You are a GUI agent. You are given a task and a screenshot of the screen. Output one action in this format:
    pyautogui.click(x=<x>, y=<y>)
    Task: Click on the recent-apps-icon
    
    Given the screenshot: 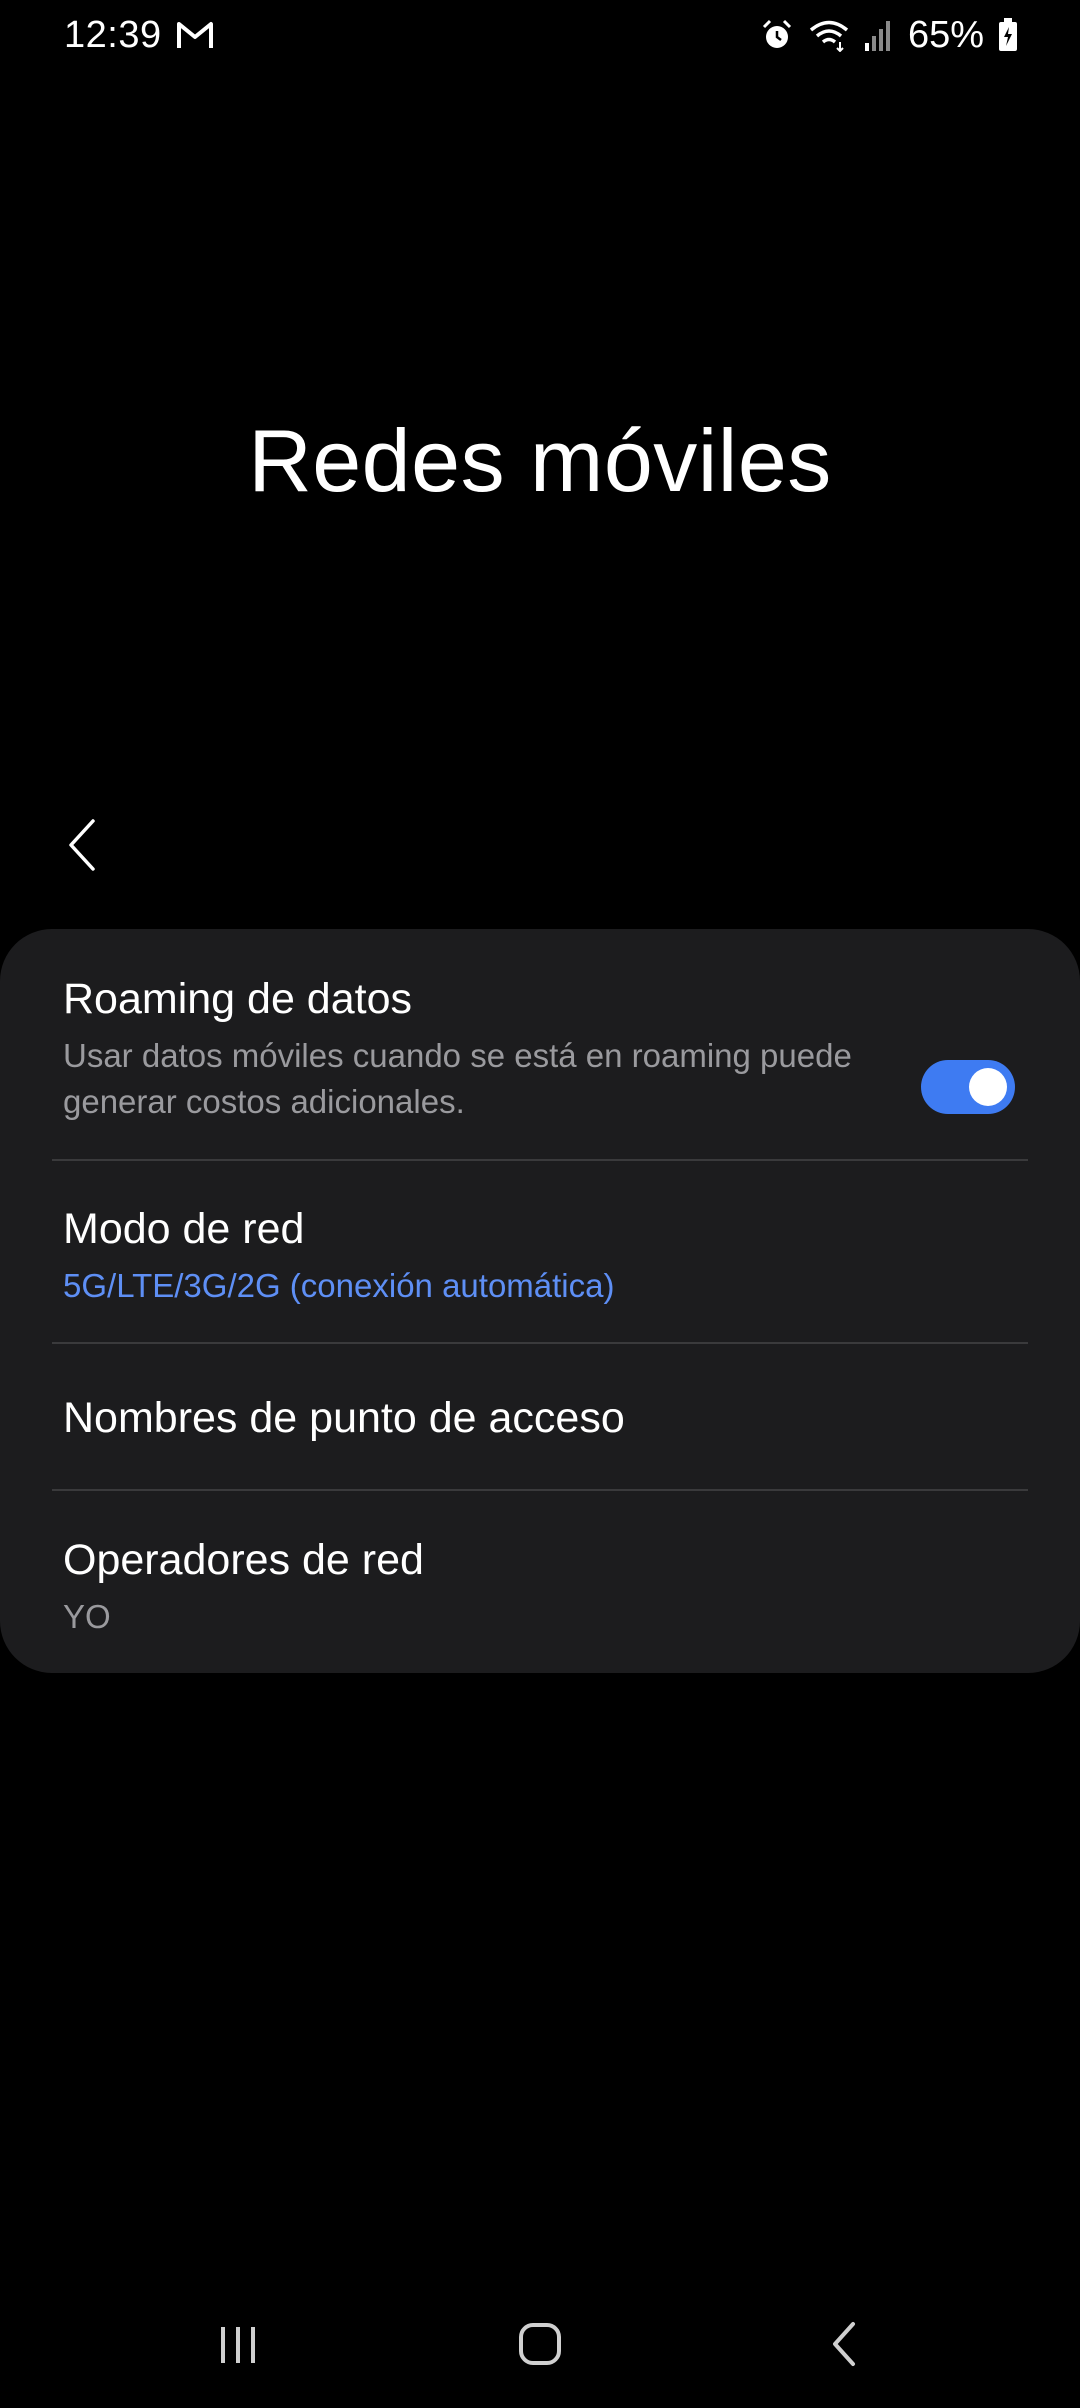 What is the action you would take?
    pyautogui.click(x=238, y=2344)
    